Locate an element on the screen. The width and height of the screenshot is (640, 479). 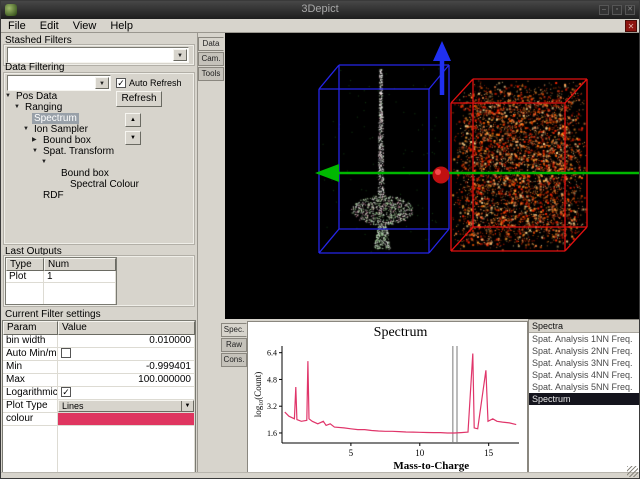
spectra-list-item: Spat. Analysis 4NN Freq. is located at coordinates (584, 375).